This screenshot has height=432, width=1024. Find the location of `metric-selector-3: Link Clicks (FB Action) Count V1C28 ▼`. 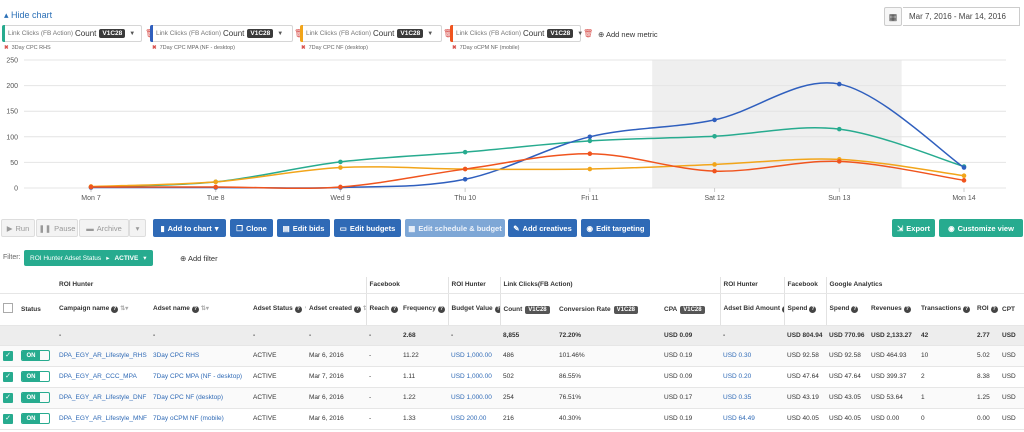

metric-selector-3: Link Clicks (FB Action) Count V1C28 ▼ is located at coordinates (371, 33).